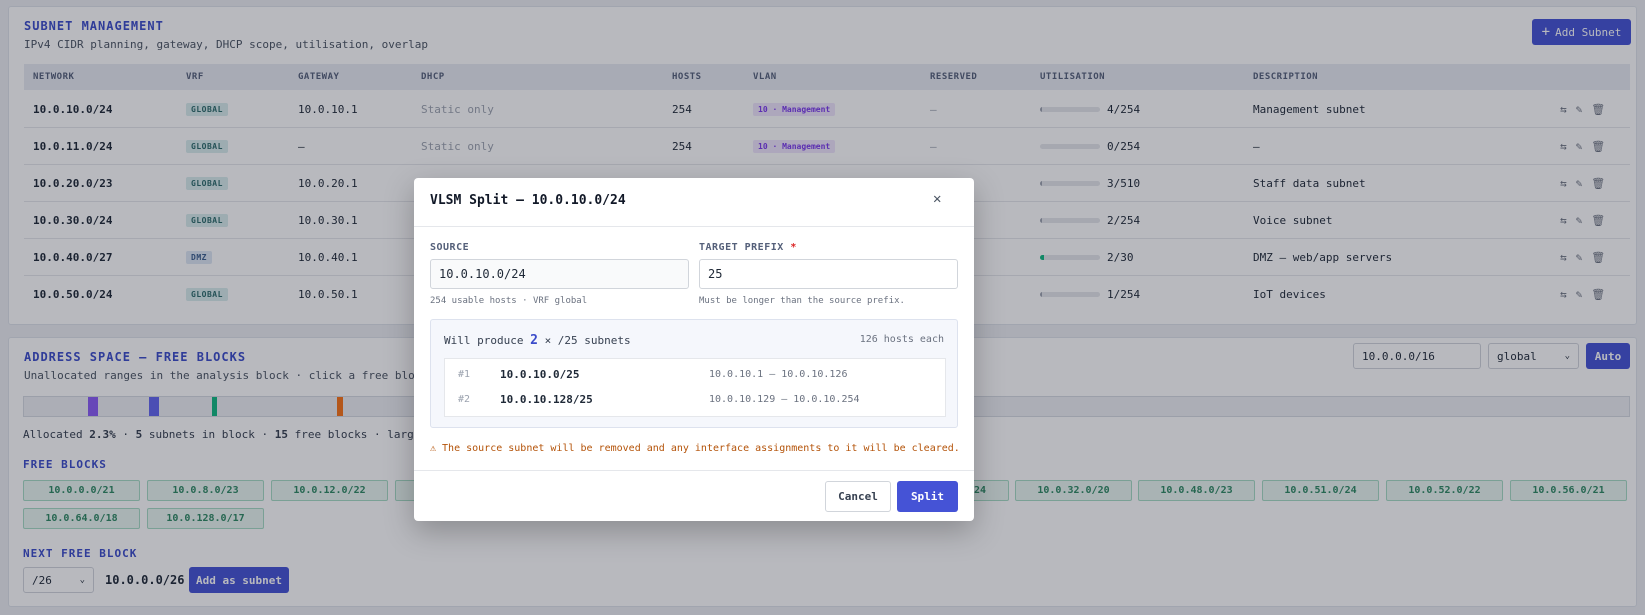 This screenshot has height=615, width=1645. Describe the element at coordinates (587, 340) in the screenshot. I see `produce-suffix: × /25 subnets` at that location.